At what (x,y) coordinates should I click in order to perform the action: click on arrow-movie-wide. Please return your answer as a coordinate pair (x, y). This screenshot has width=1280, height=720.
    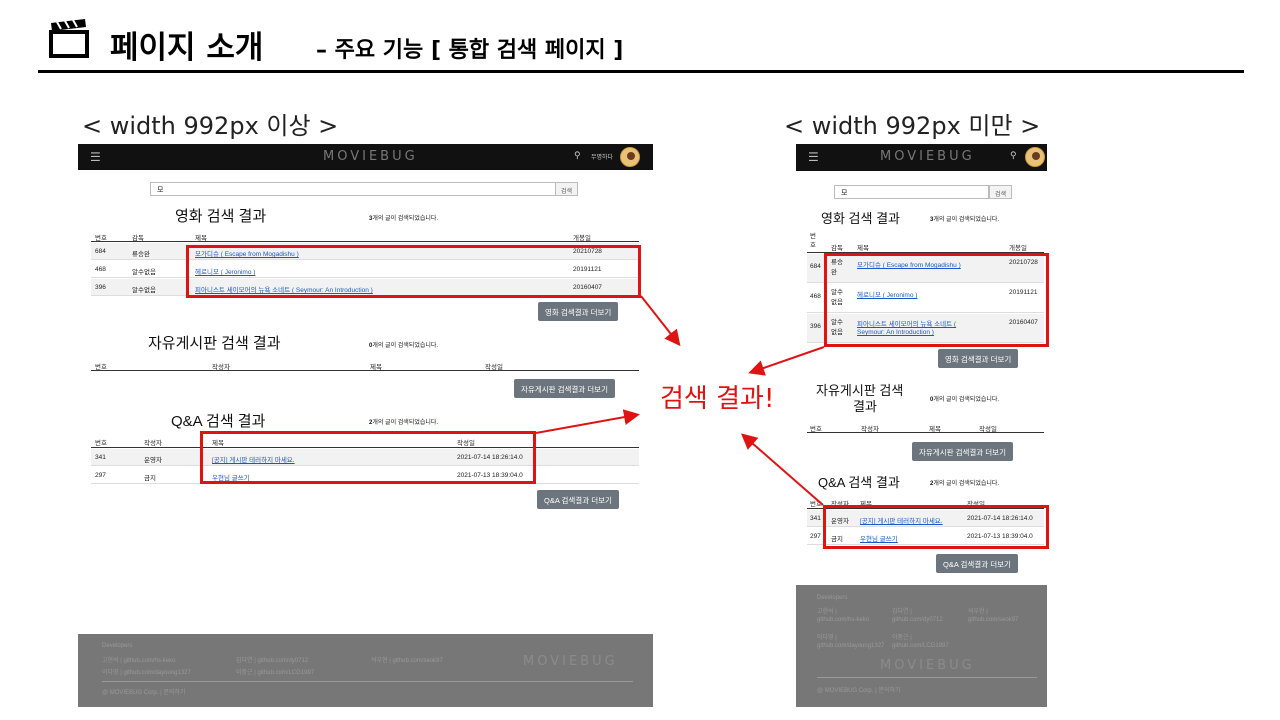
    Looking at the image, I should click on (660, 321).